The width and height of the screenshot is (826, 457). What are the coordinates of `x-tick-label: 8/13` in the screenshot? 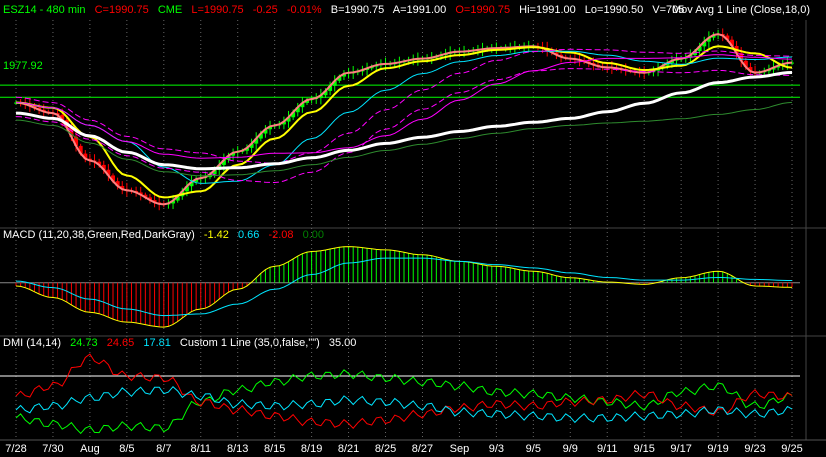 It's located at (237, 449).